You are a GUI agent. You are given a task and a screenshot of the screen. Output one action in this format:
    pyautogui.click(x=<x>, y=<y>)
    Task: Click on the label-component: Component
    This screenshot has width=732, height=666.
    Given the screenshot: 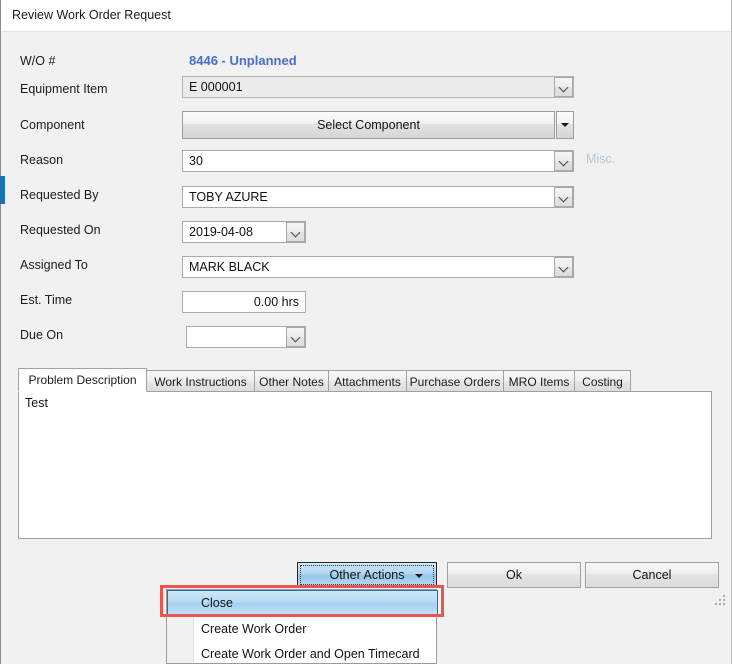 What is the action you would take?
    pyautogui.click(x=52, y=125)
    